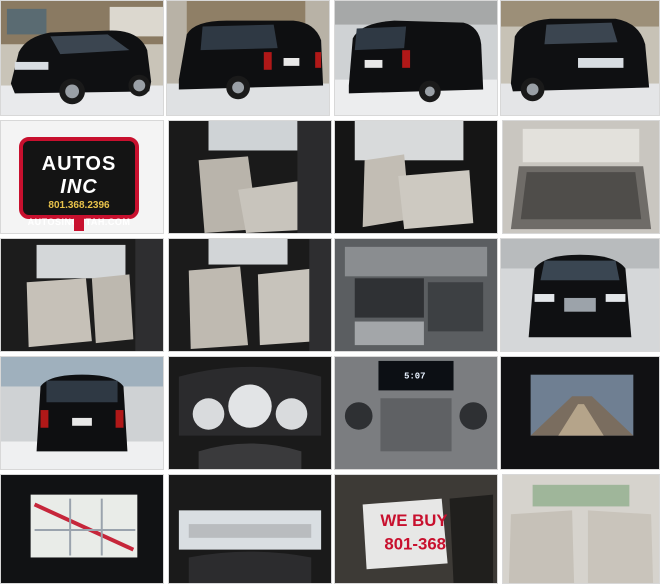 This screenshot has width=660, height=584. Describe the element at coordinates (250, 295) in the screenshot. I see `photo-driver-seat` at that location.